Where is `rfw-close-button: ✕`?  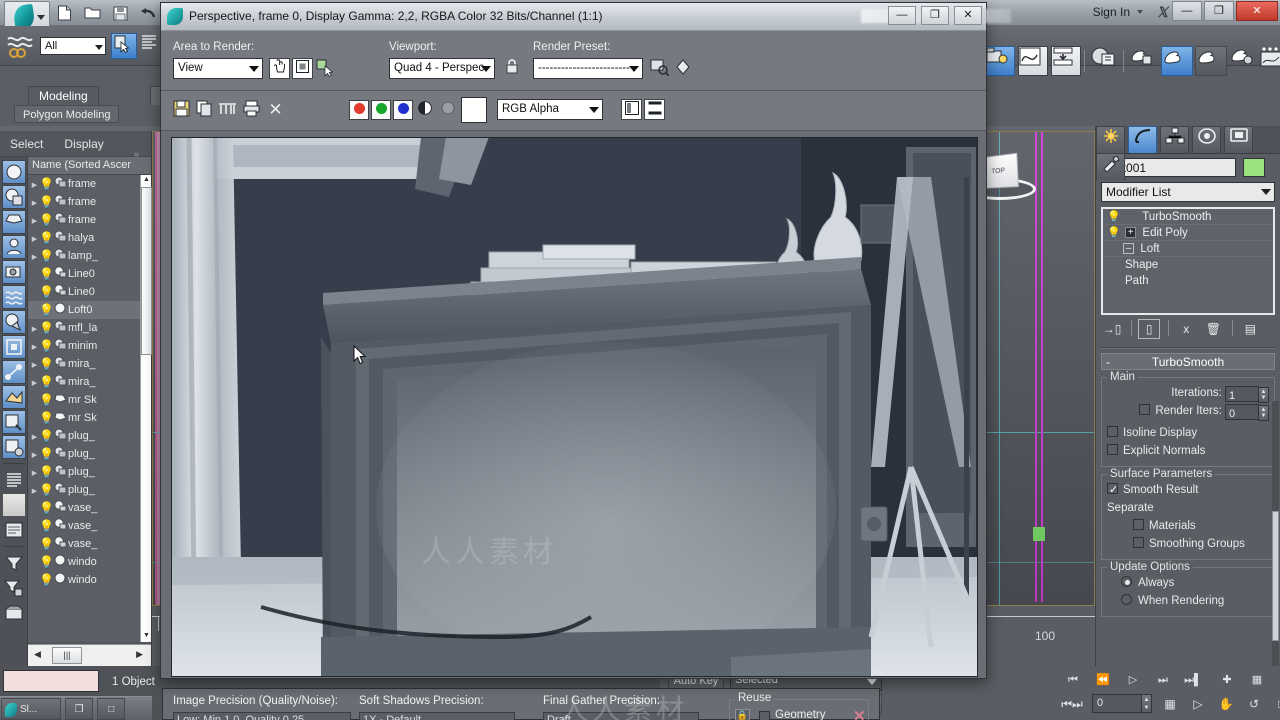 rfw-close-button: ✕ is located at coordinates (968, 15).